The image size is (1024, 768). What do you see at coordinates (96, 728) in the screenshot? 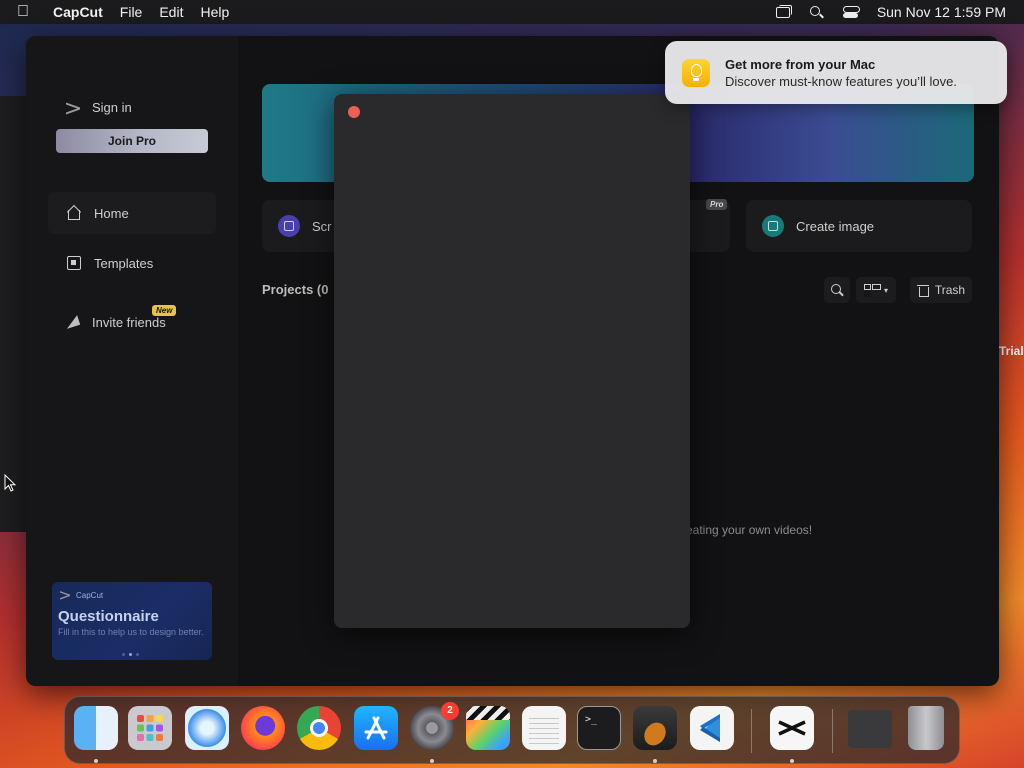
I see `dock-finder-icon` at bounding box center [96, 728].